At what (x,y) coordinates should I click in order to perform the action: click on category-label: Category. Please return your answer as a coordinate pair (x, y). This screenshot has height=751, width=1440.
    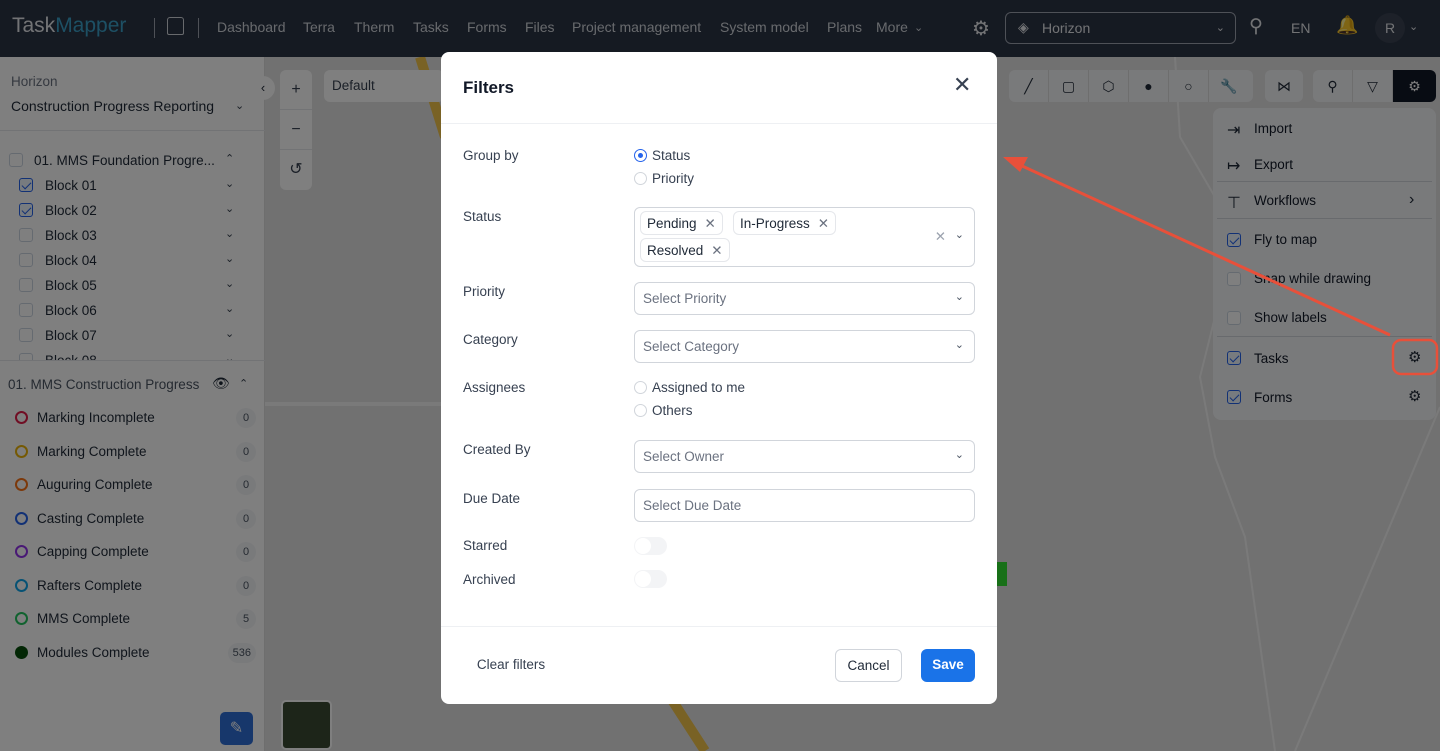
    Looking at the image, I should click on (490, 339).